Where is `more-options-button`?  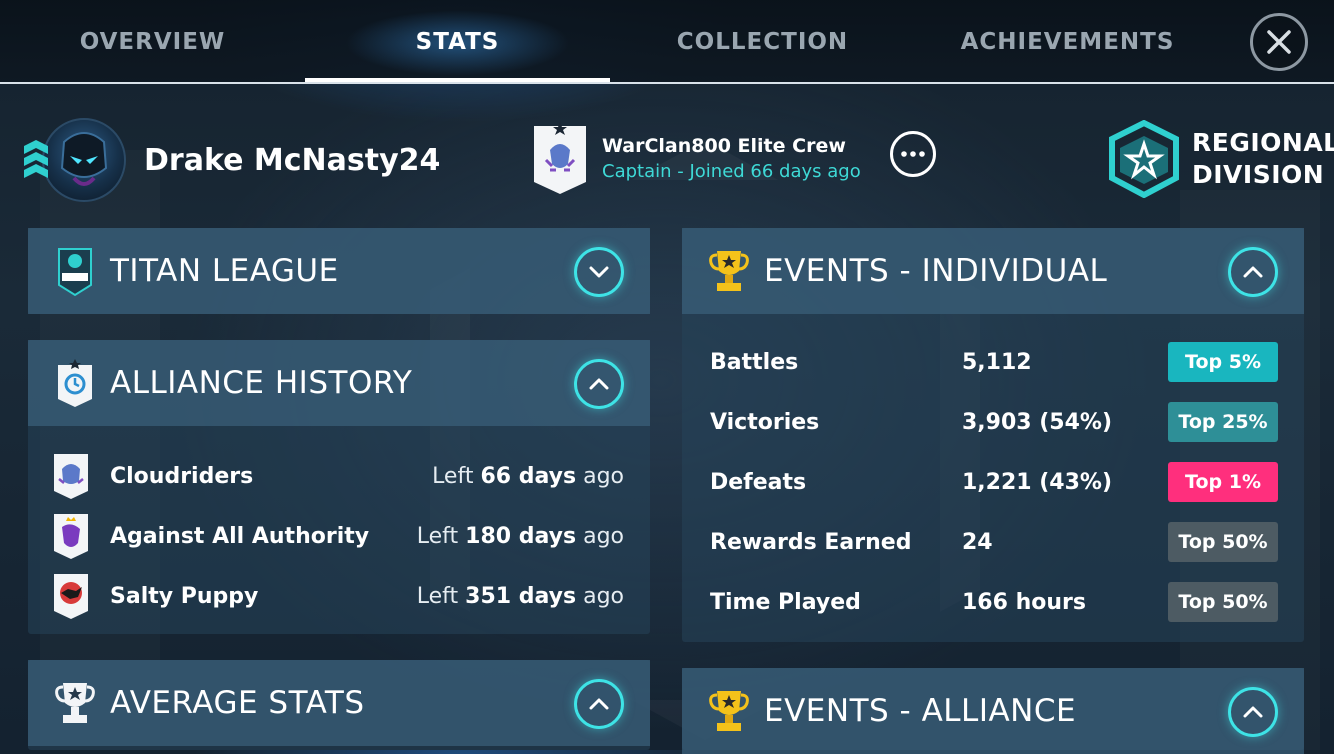 more-options-button is located at coordinates (913, 154).